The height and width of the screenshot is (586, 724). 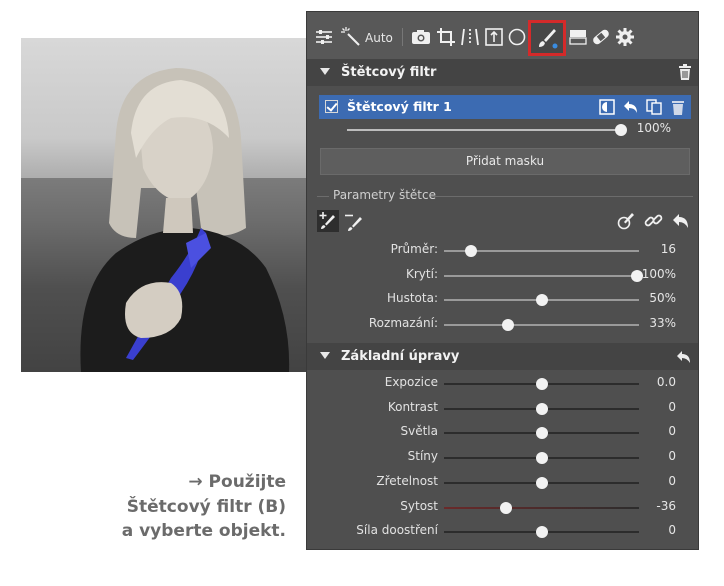 I want to click on brush-add-tool, so click(x=328, y=221).